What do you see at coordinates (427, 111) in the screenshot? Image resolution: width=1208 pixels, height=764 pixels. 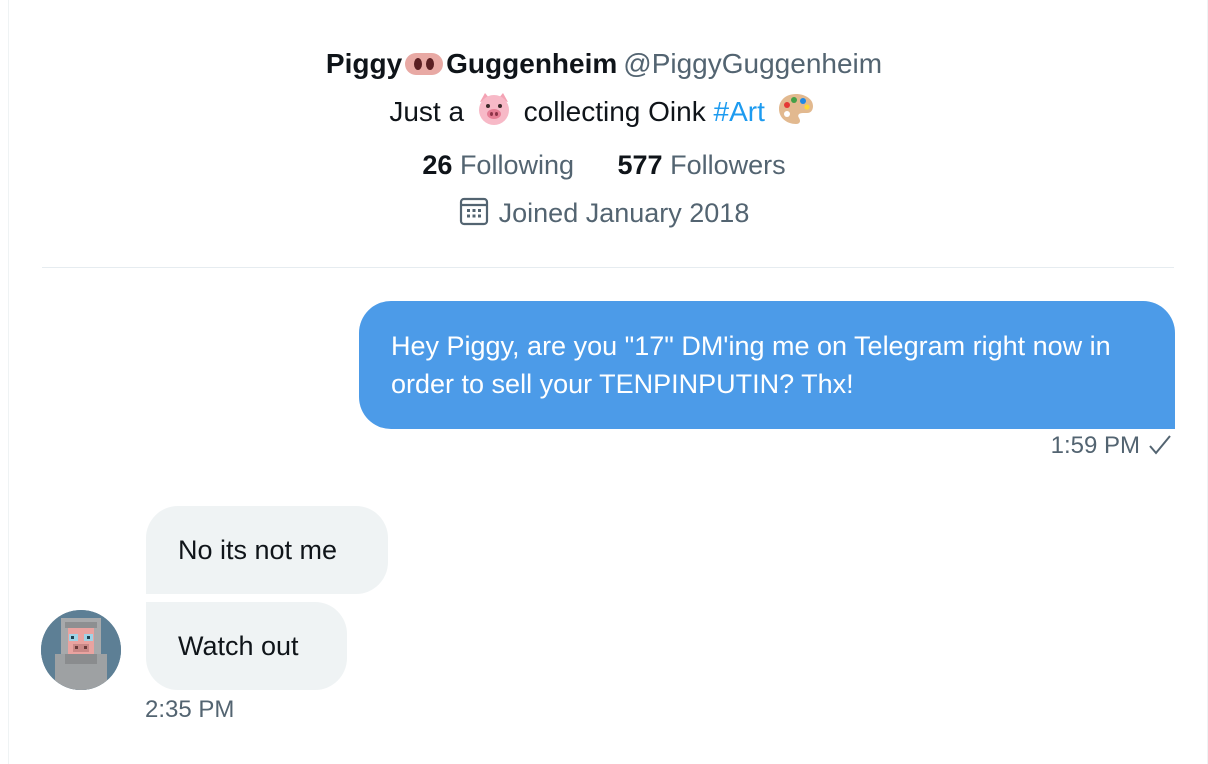 I see `bio-text-prefix: Just a` at bounding box center [427, 111].